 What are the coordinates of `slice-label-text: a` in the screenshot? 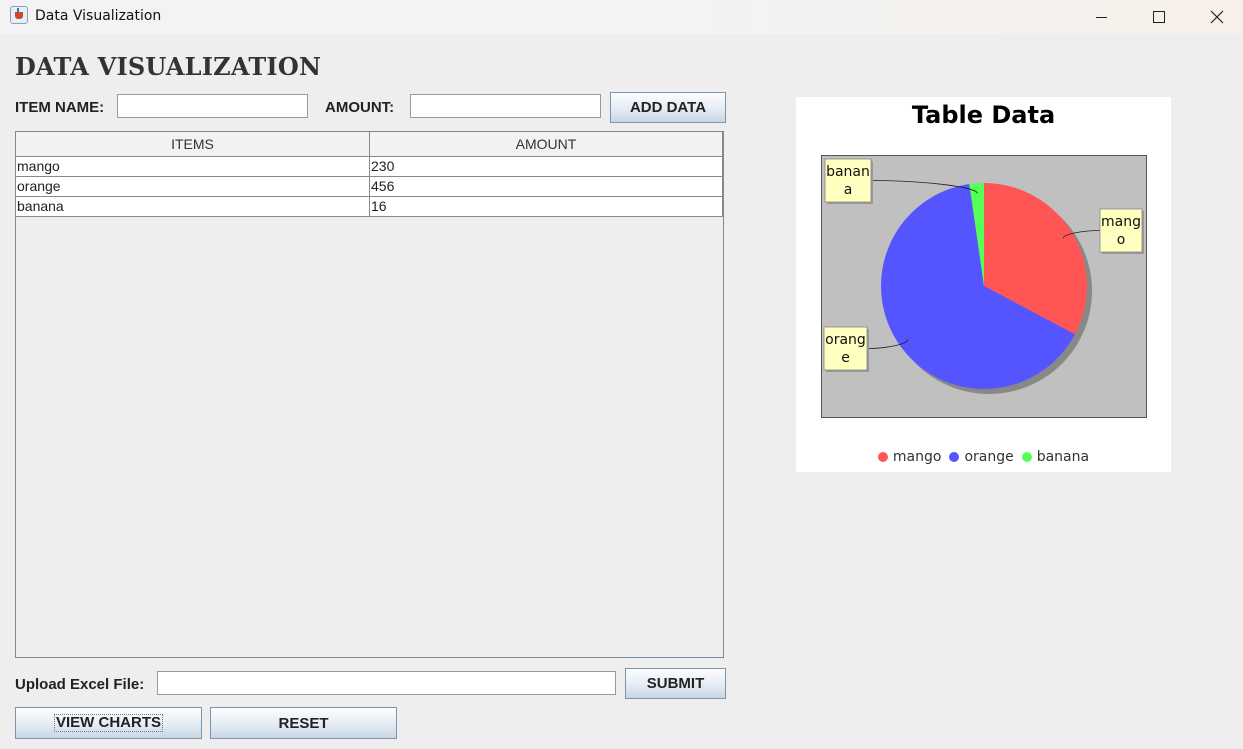 It's located at (848, 190).